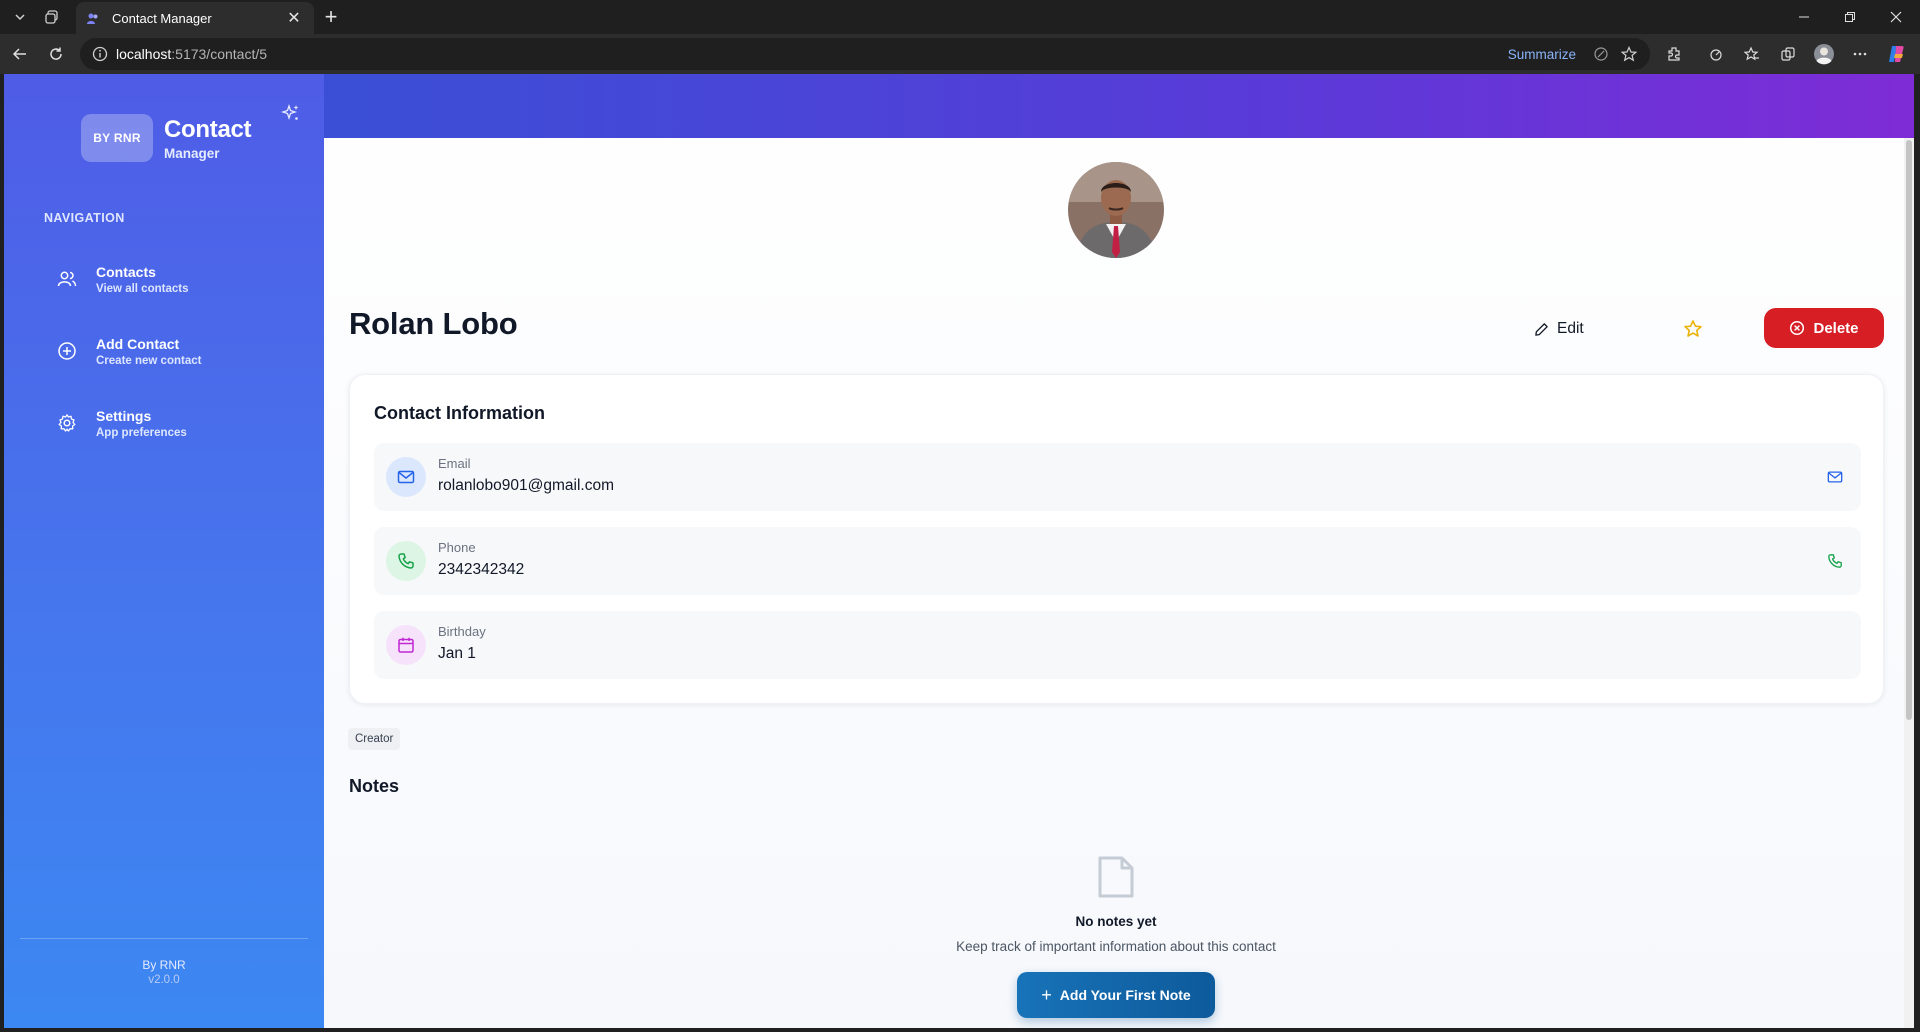 The height and width of the screenshot is (1032, 1920). What do you see at coordinates (67, 279) in the screenshot?
I see `users-icon` at bounding box center [67, 279].